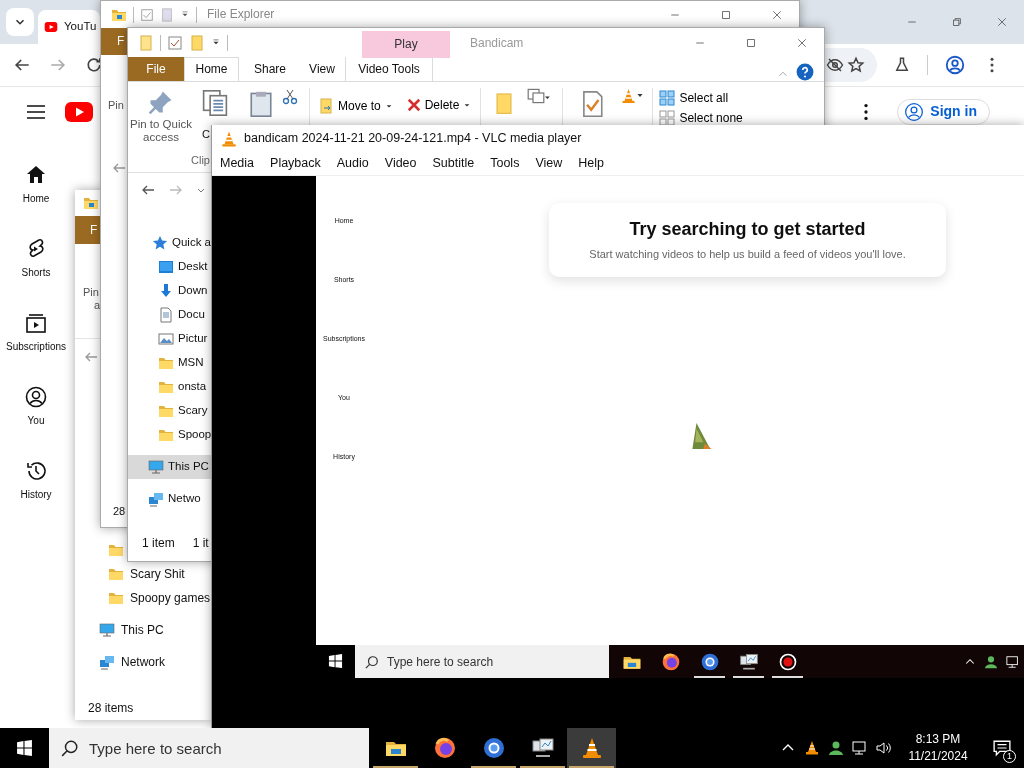 This screenshot has width=1024, height=768. Describe the element at coordinates (322, 69) in the screenshot. I see `ribbon-tab: View` at that location.